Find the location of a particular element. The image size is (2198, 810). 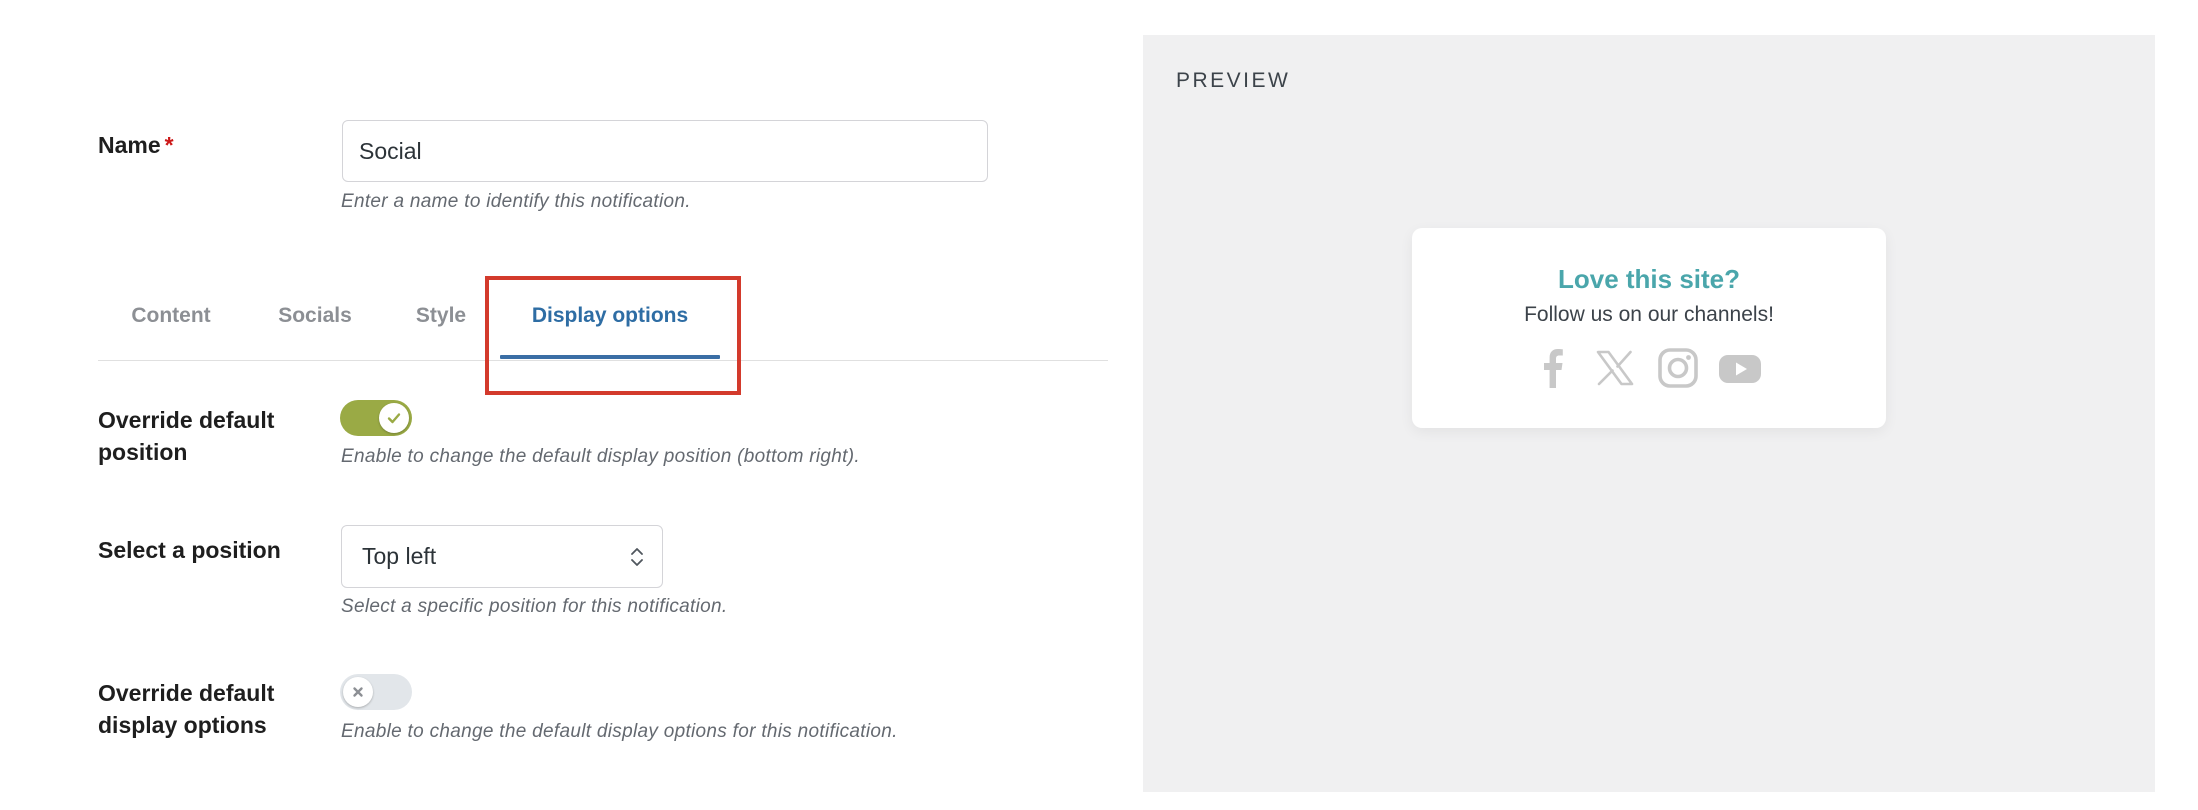

tab-socials: Socials is located at coordinates (315, 317).